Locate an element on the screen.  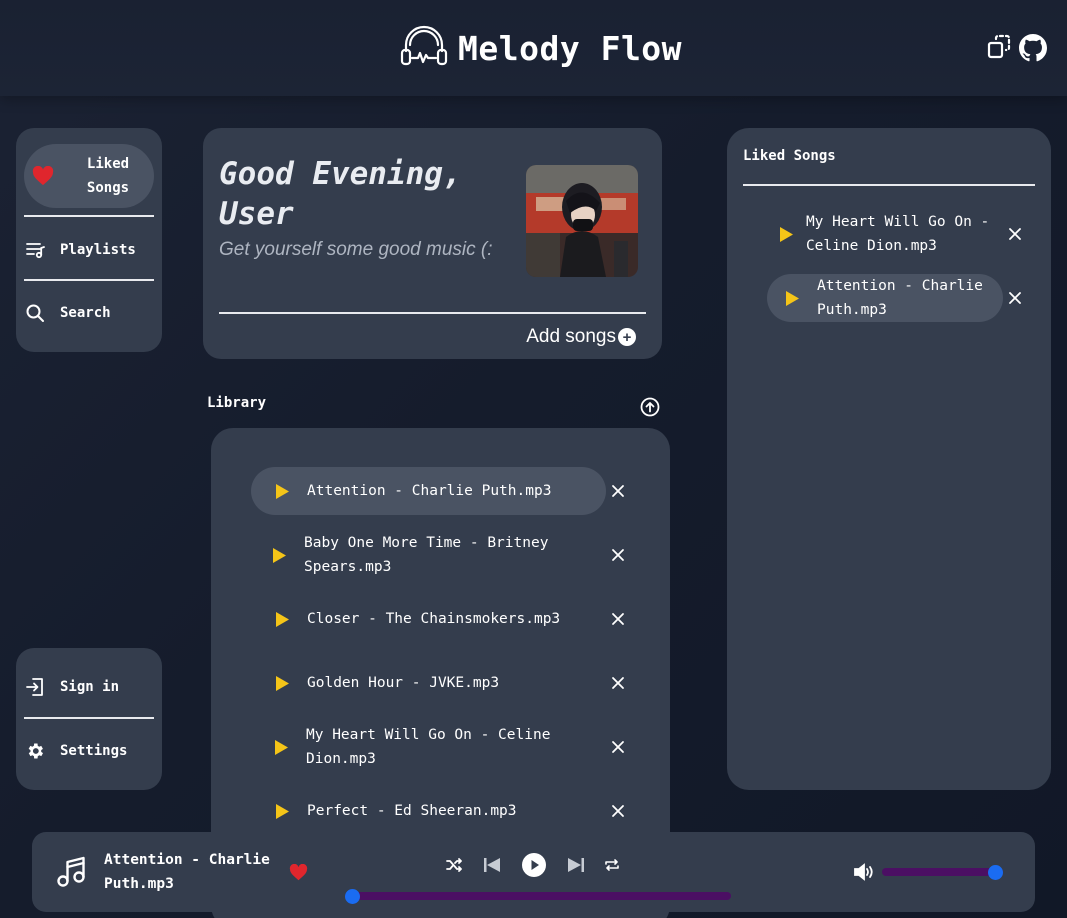
headphones-icon is located at coordinates (424, 48).